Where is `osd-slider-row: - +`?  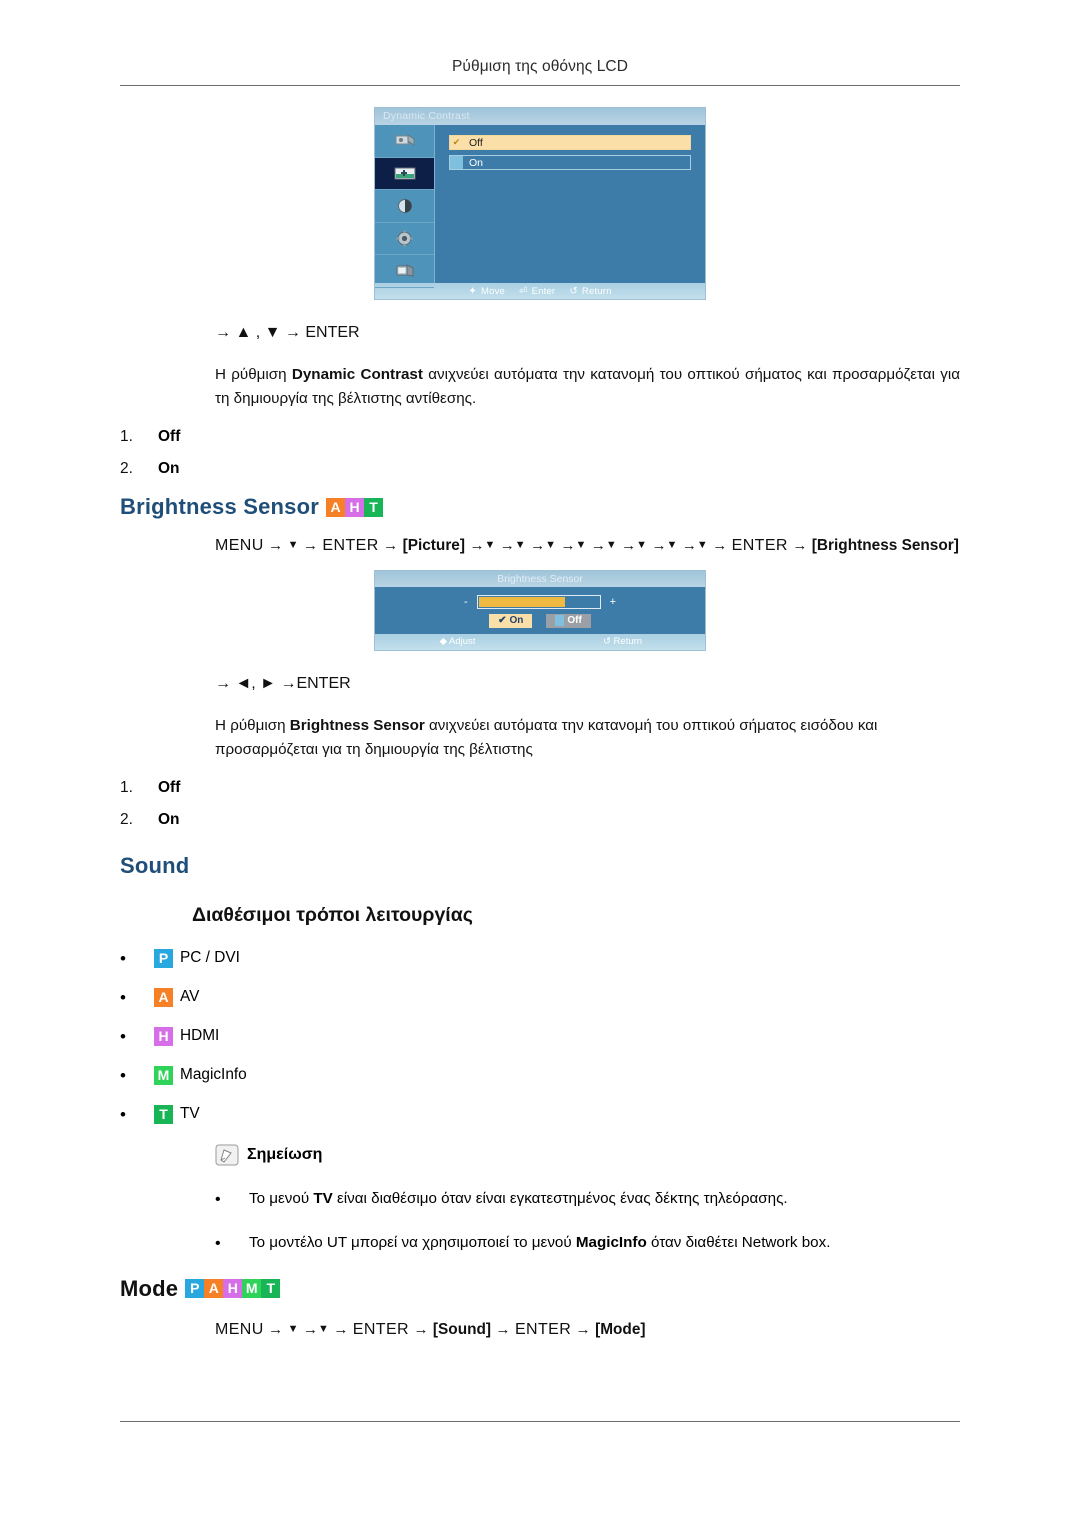 osd-slider-row: - + is located at coordinates (540, 598).